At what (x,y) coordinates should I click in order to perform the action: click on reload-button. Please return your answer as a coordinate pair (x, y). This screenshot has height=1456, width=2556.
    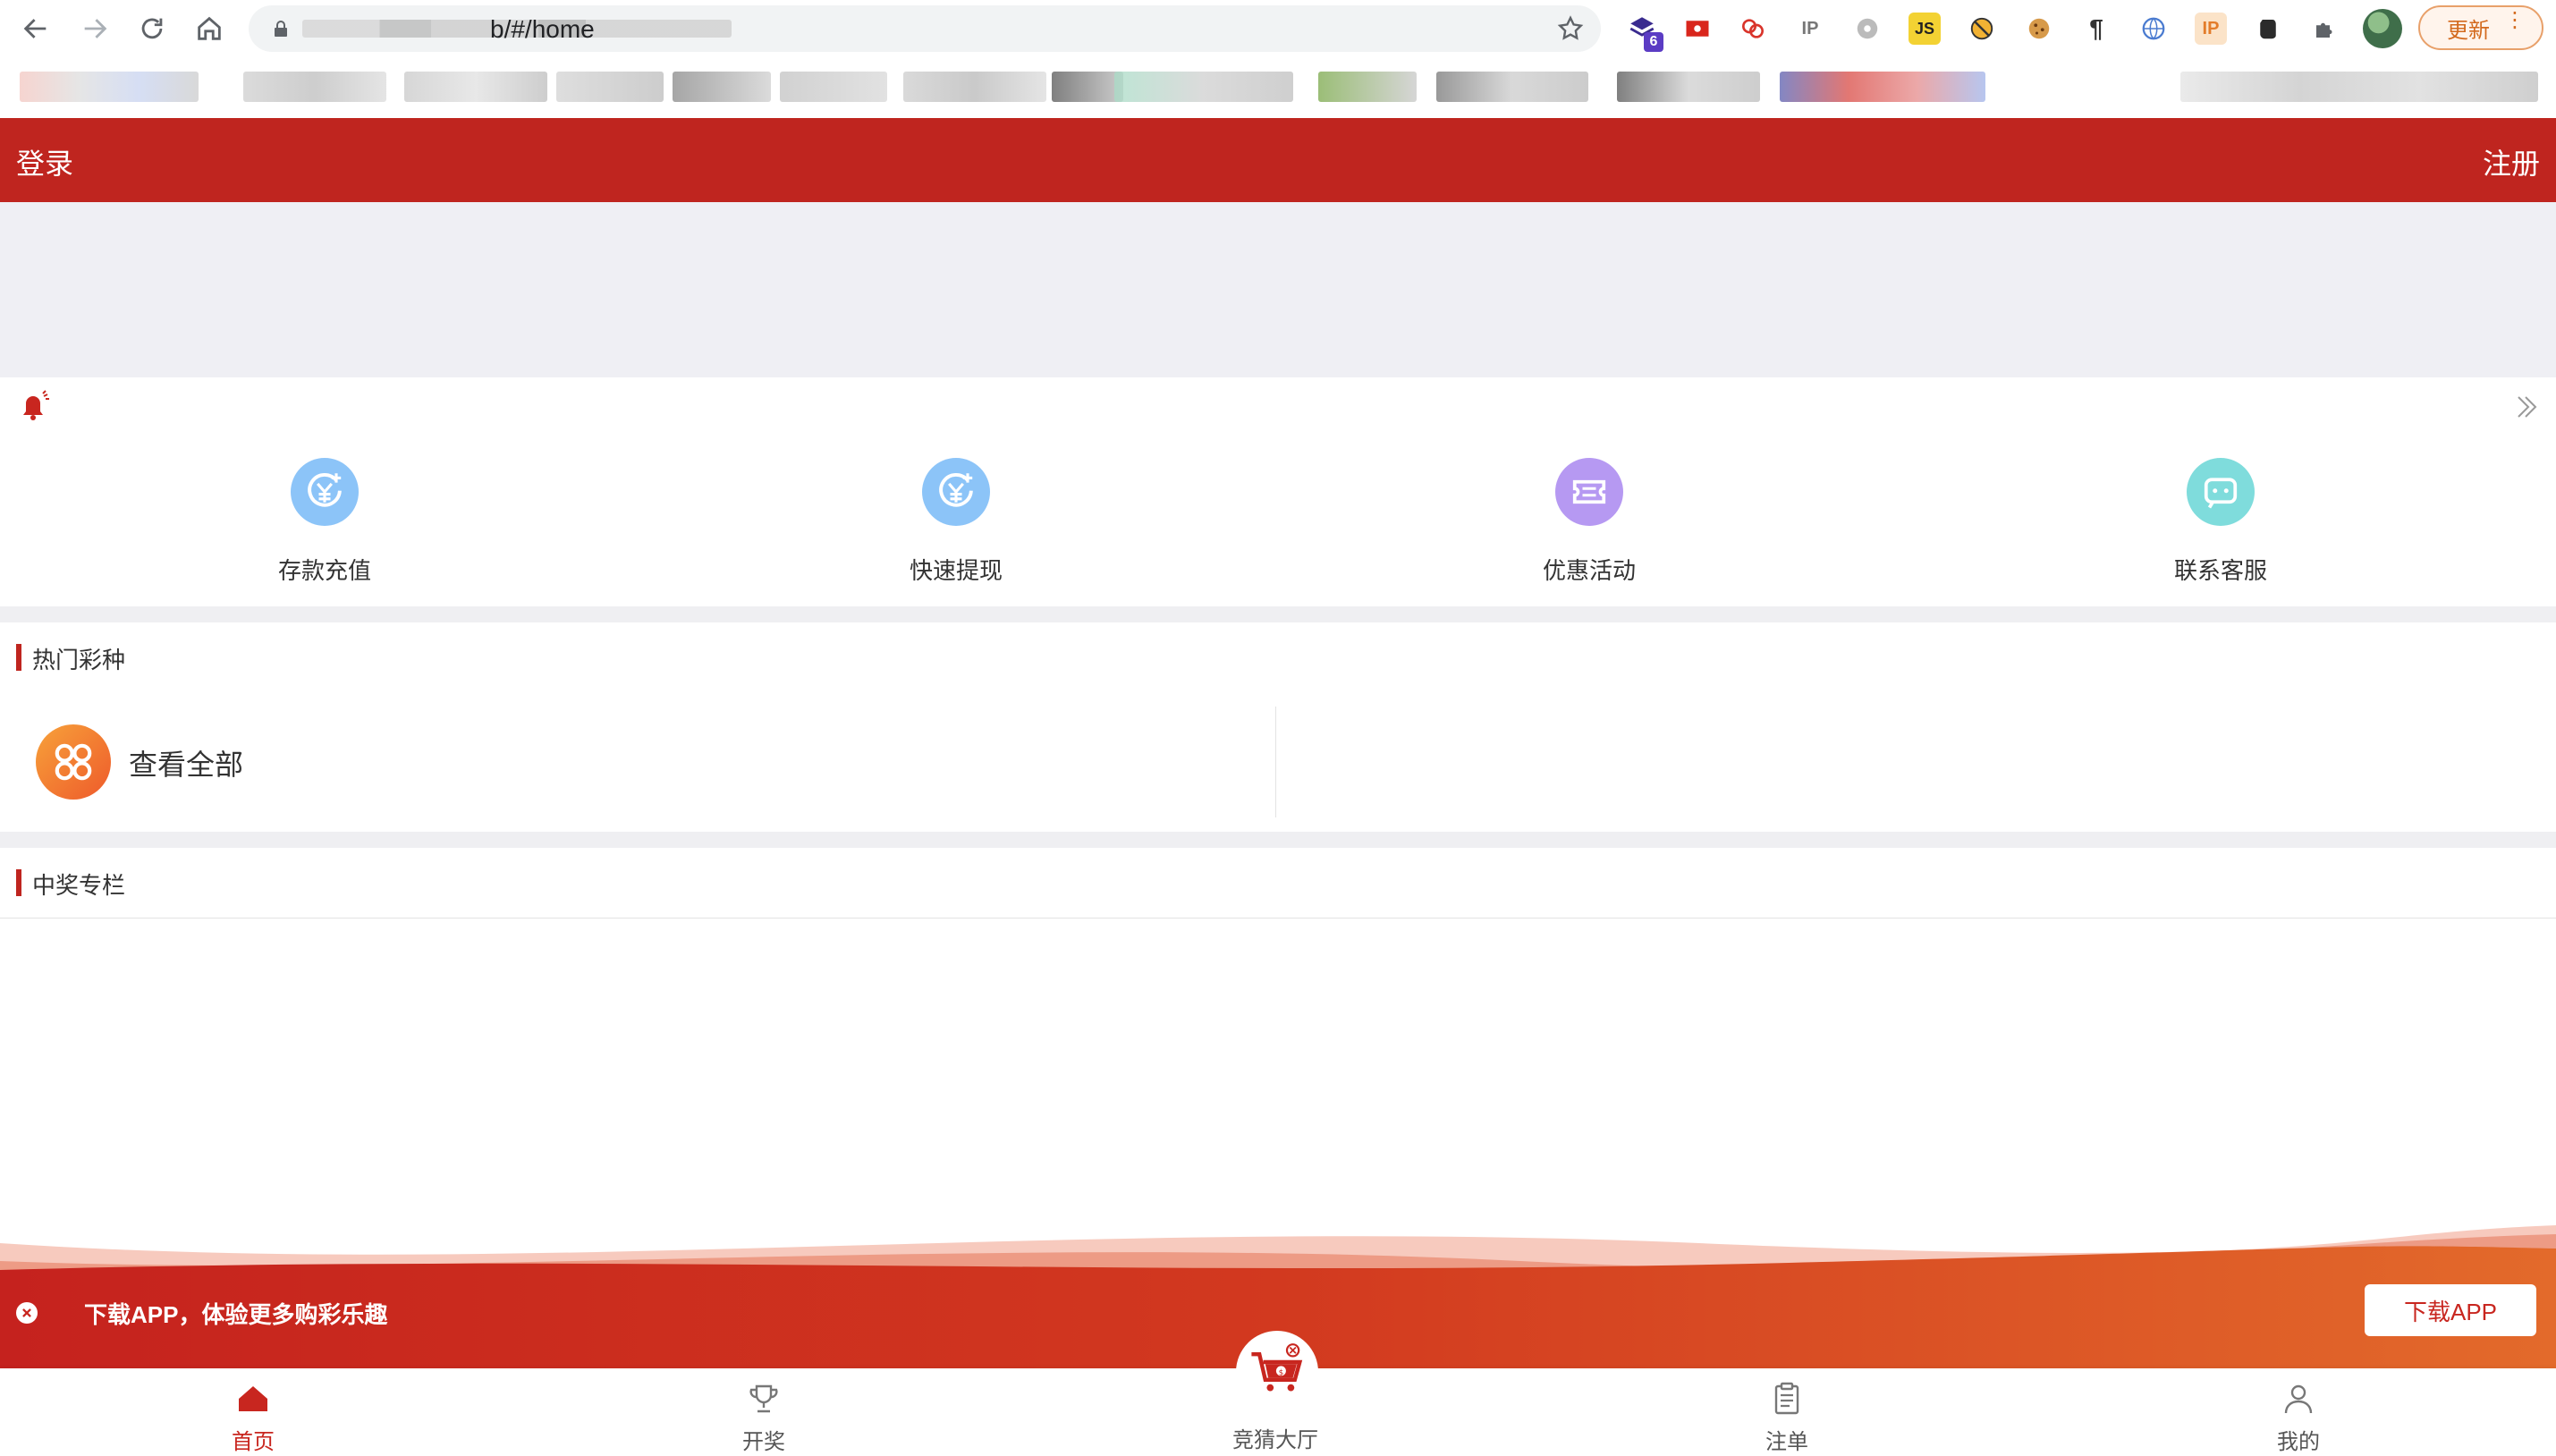
    Looking at the image, I should click on (152, 28).